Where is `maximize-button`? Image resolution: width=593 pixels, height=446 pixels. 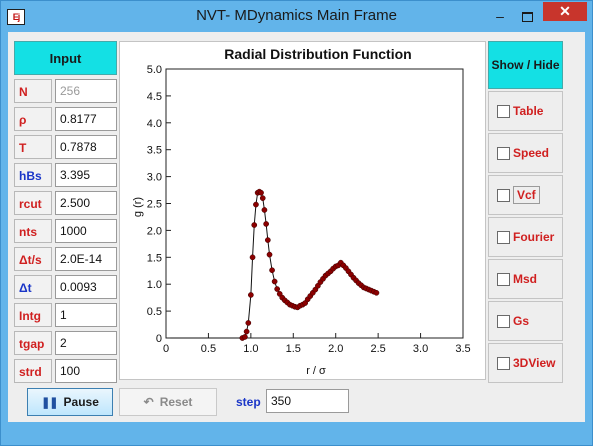 maximize-button is located at coordinates (527, 16).